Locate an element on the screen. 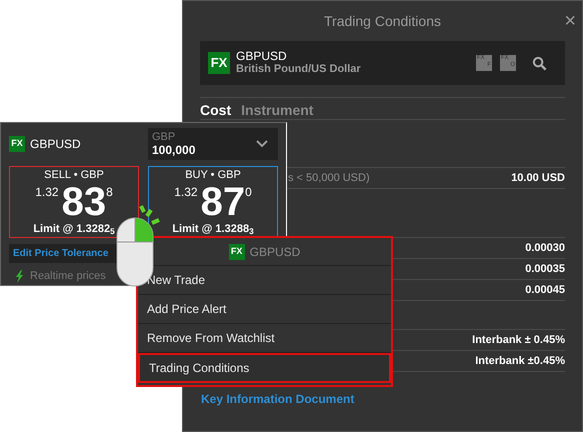  row-label: s < 50,000 USD) is located at coordinates (329, 178).